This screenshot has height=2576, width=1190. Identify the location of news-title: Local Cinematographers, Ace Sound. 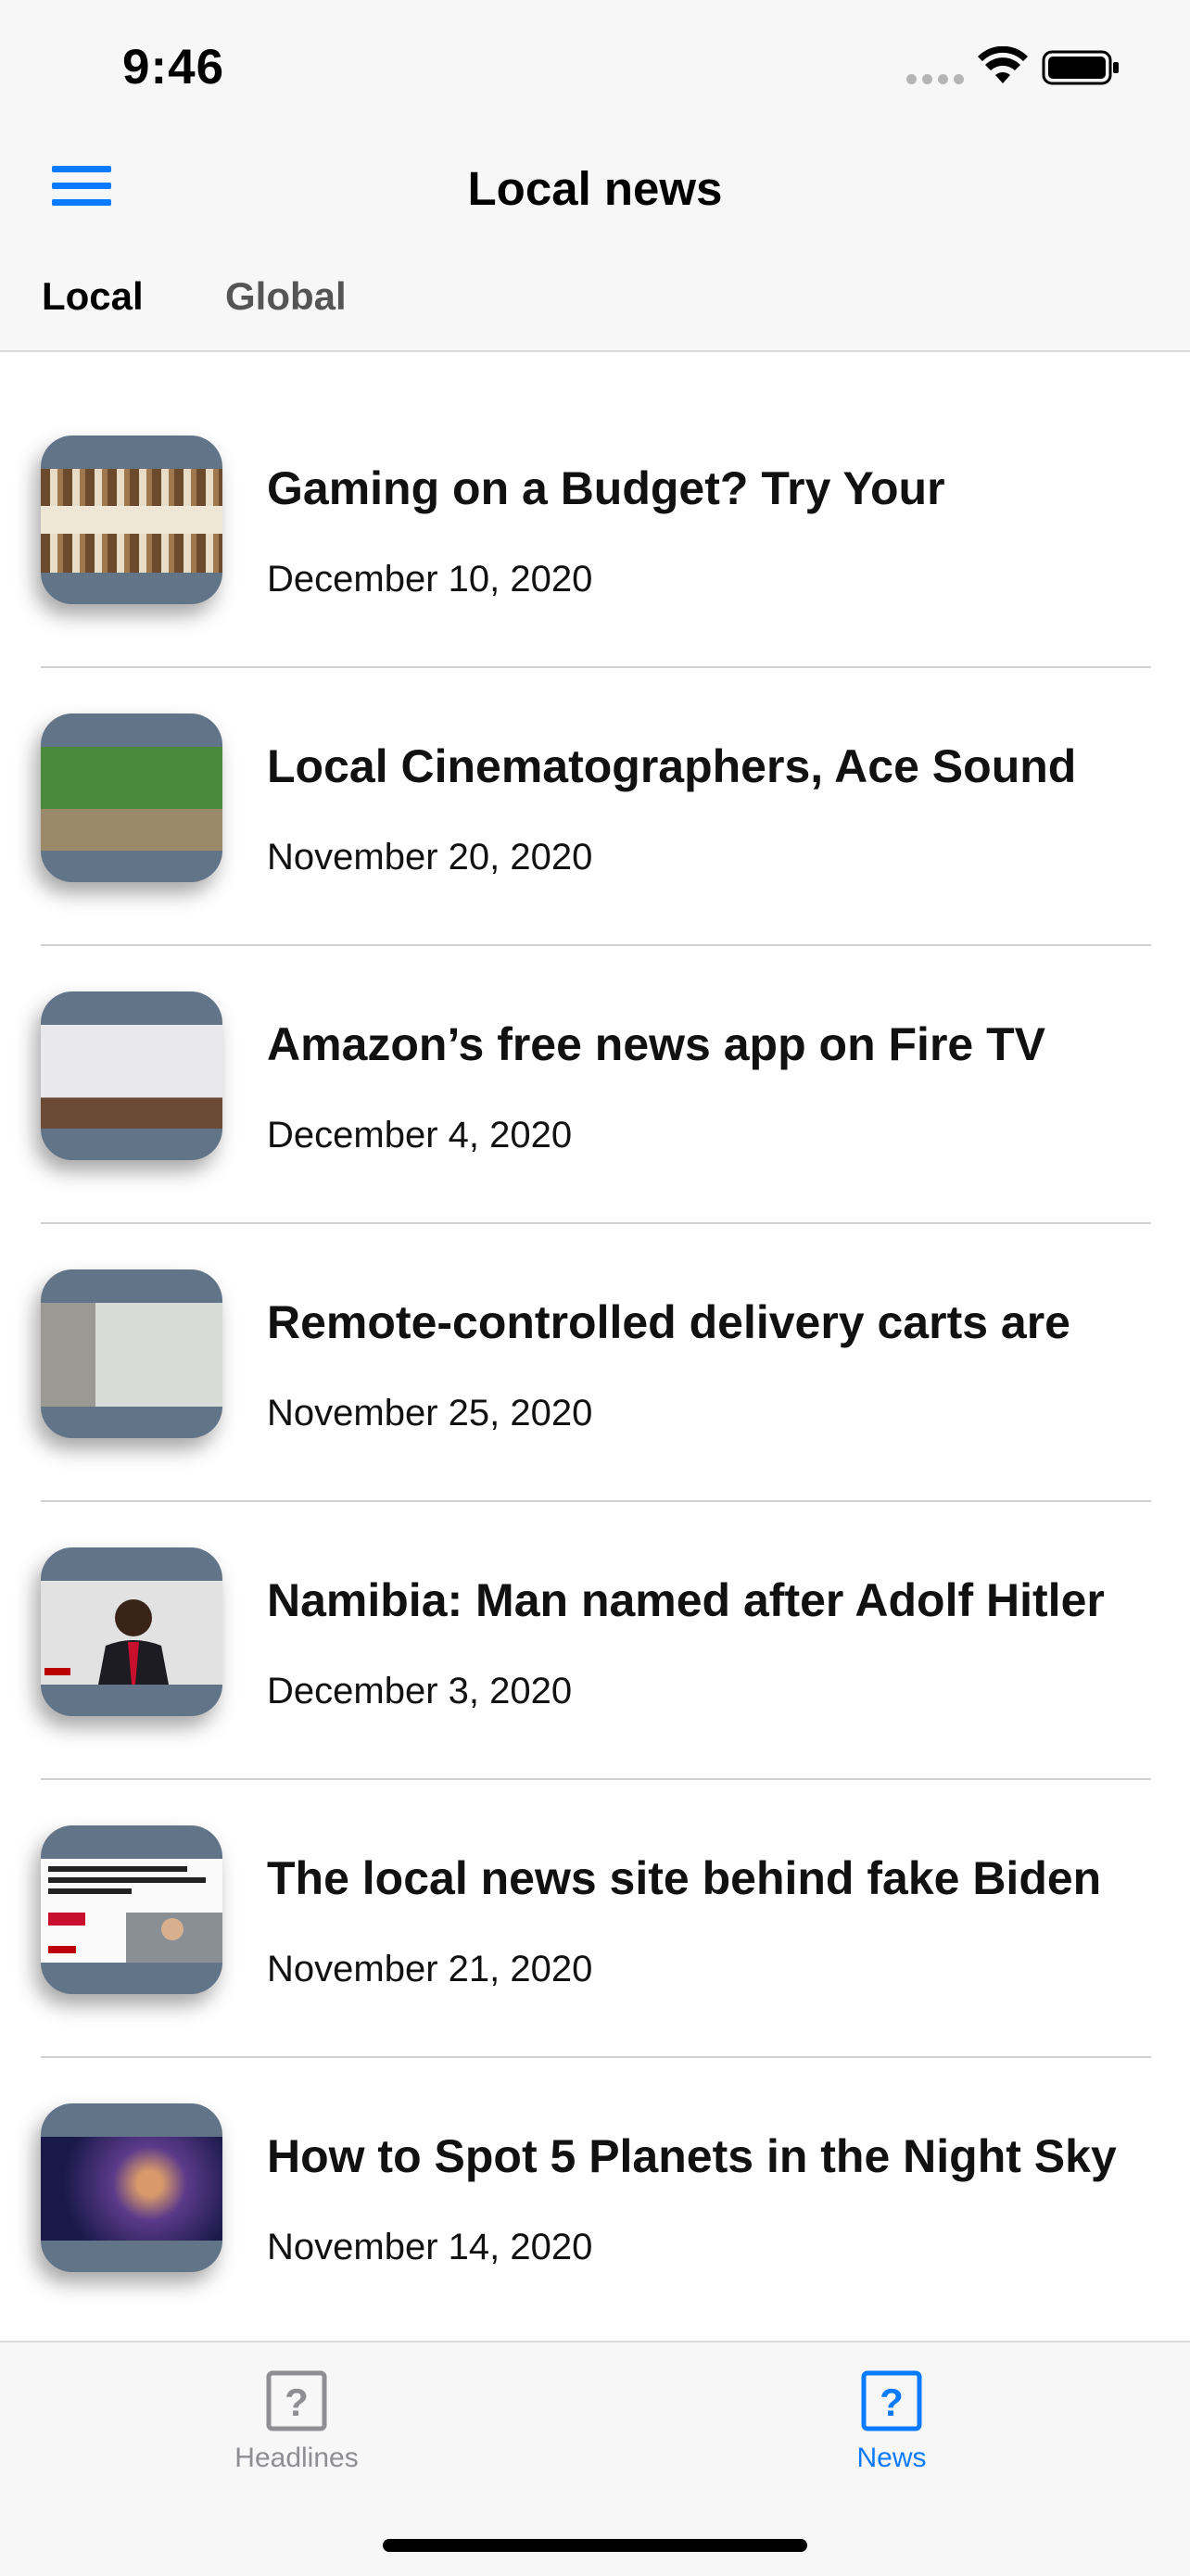
(672, 766).